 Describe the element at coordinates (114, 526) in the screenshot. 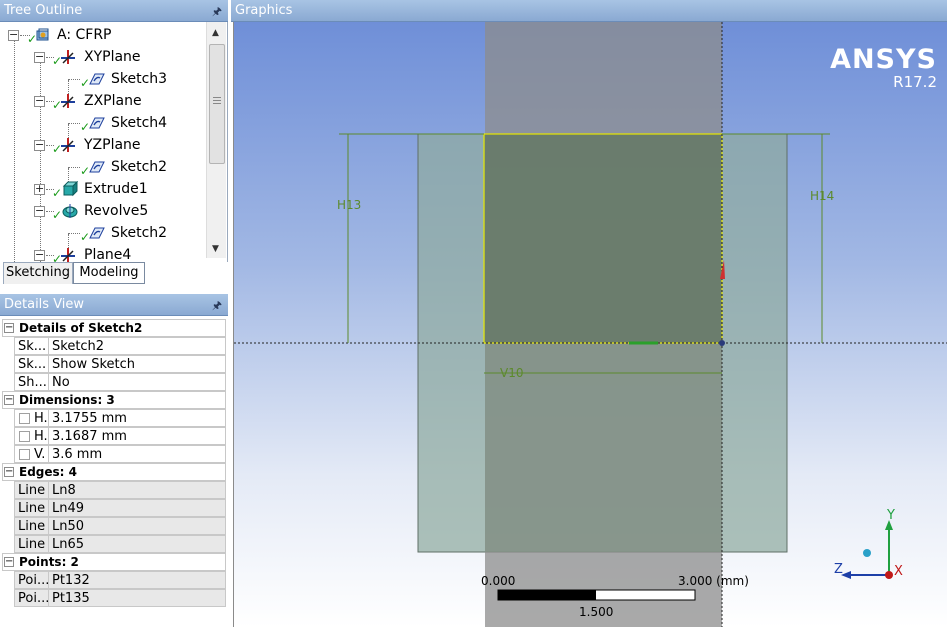

I see `details-row: Line Ln50` at that location.